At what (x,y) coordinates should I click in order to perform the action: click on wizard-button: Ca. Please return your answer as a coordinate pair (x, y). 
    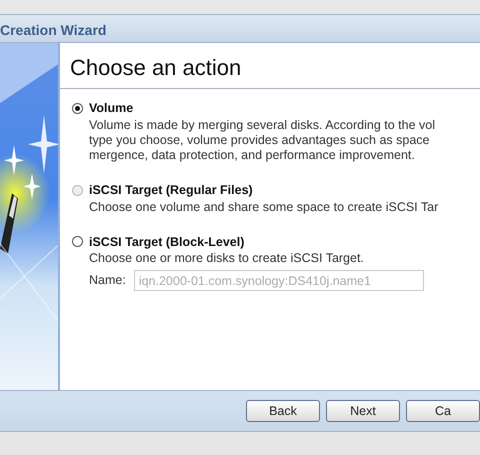
    Looking at the image, I should click on (443, 411).